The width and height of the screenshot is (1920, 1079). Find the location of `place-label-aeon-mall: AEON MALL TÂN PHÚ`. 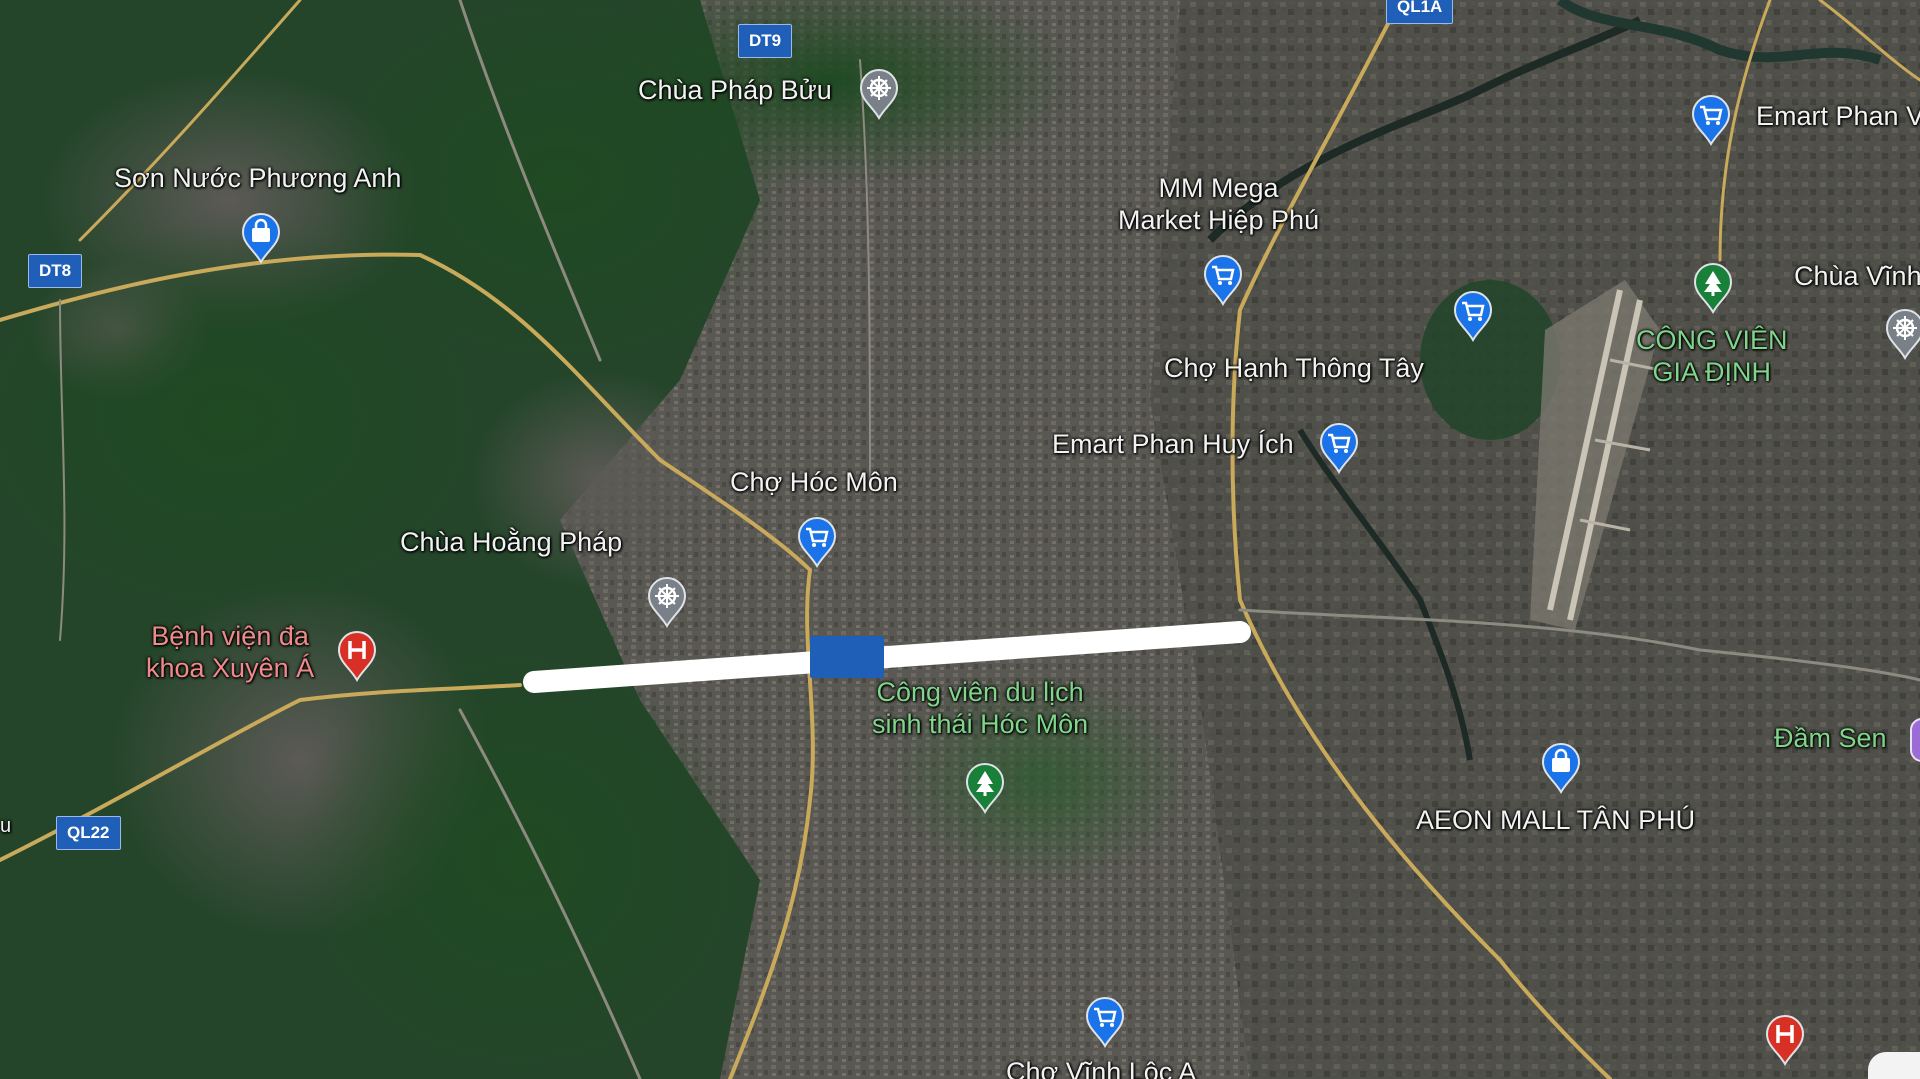

place-label-aeon-mall: AEON MALL TÂN PHÚ is located at coordinates (1555, 820).